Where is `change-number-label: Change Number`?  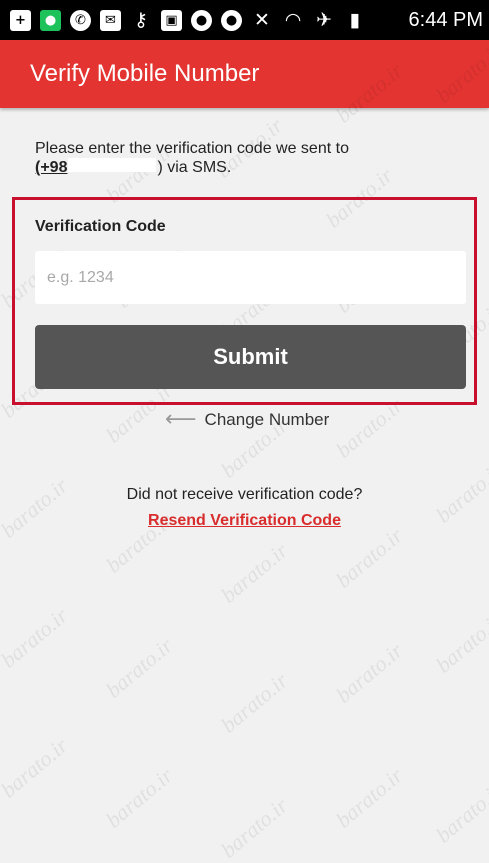
change-number-label: Change Number is located at coordinates (267, 419).